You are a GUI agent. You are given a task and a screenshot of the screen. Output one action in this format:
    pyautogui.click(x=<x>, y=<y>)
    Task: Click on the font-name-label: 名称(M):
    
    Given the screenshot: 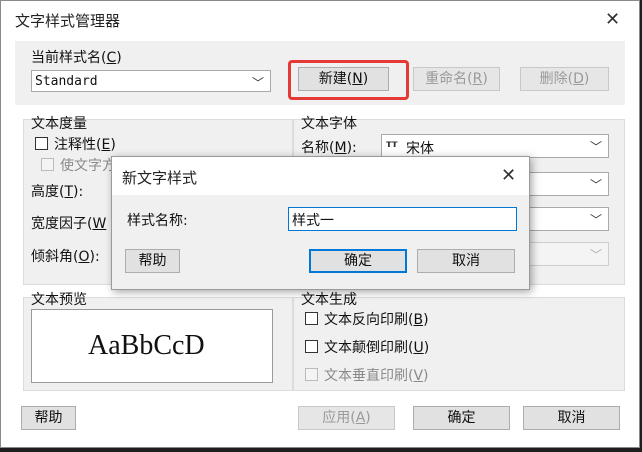 What is the action you would take?
    pyautogui.click(x=329, y=148)
    